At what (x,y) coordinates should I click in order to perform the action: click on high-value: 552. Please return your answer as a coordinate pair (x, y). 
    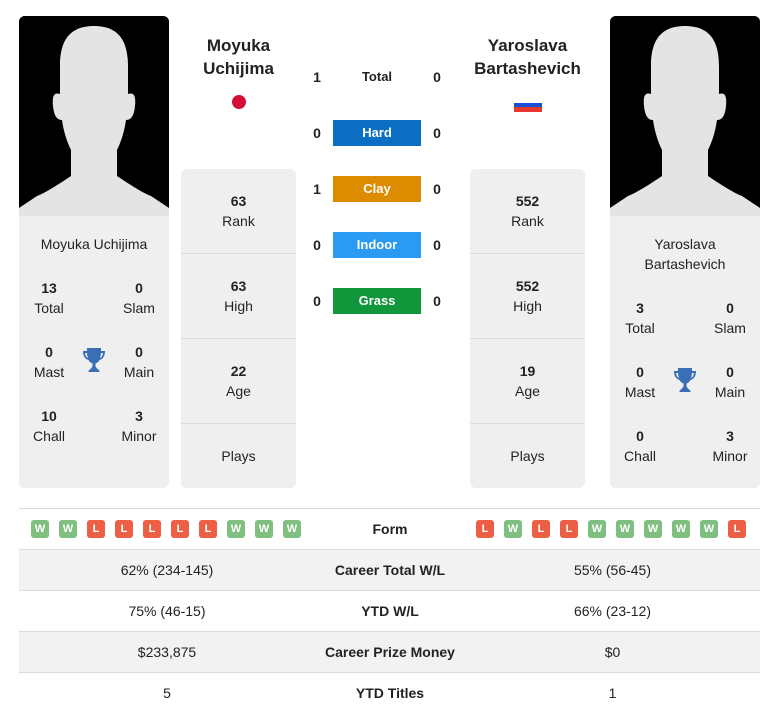
    Looking at the image, I should click on (527, 286).